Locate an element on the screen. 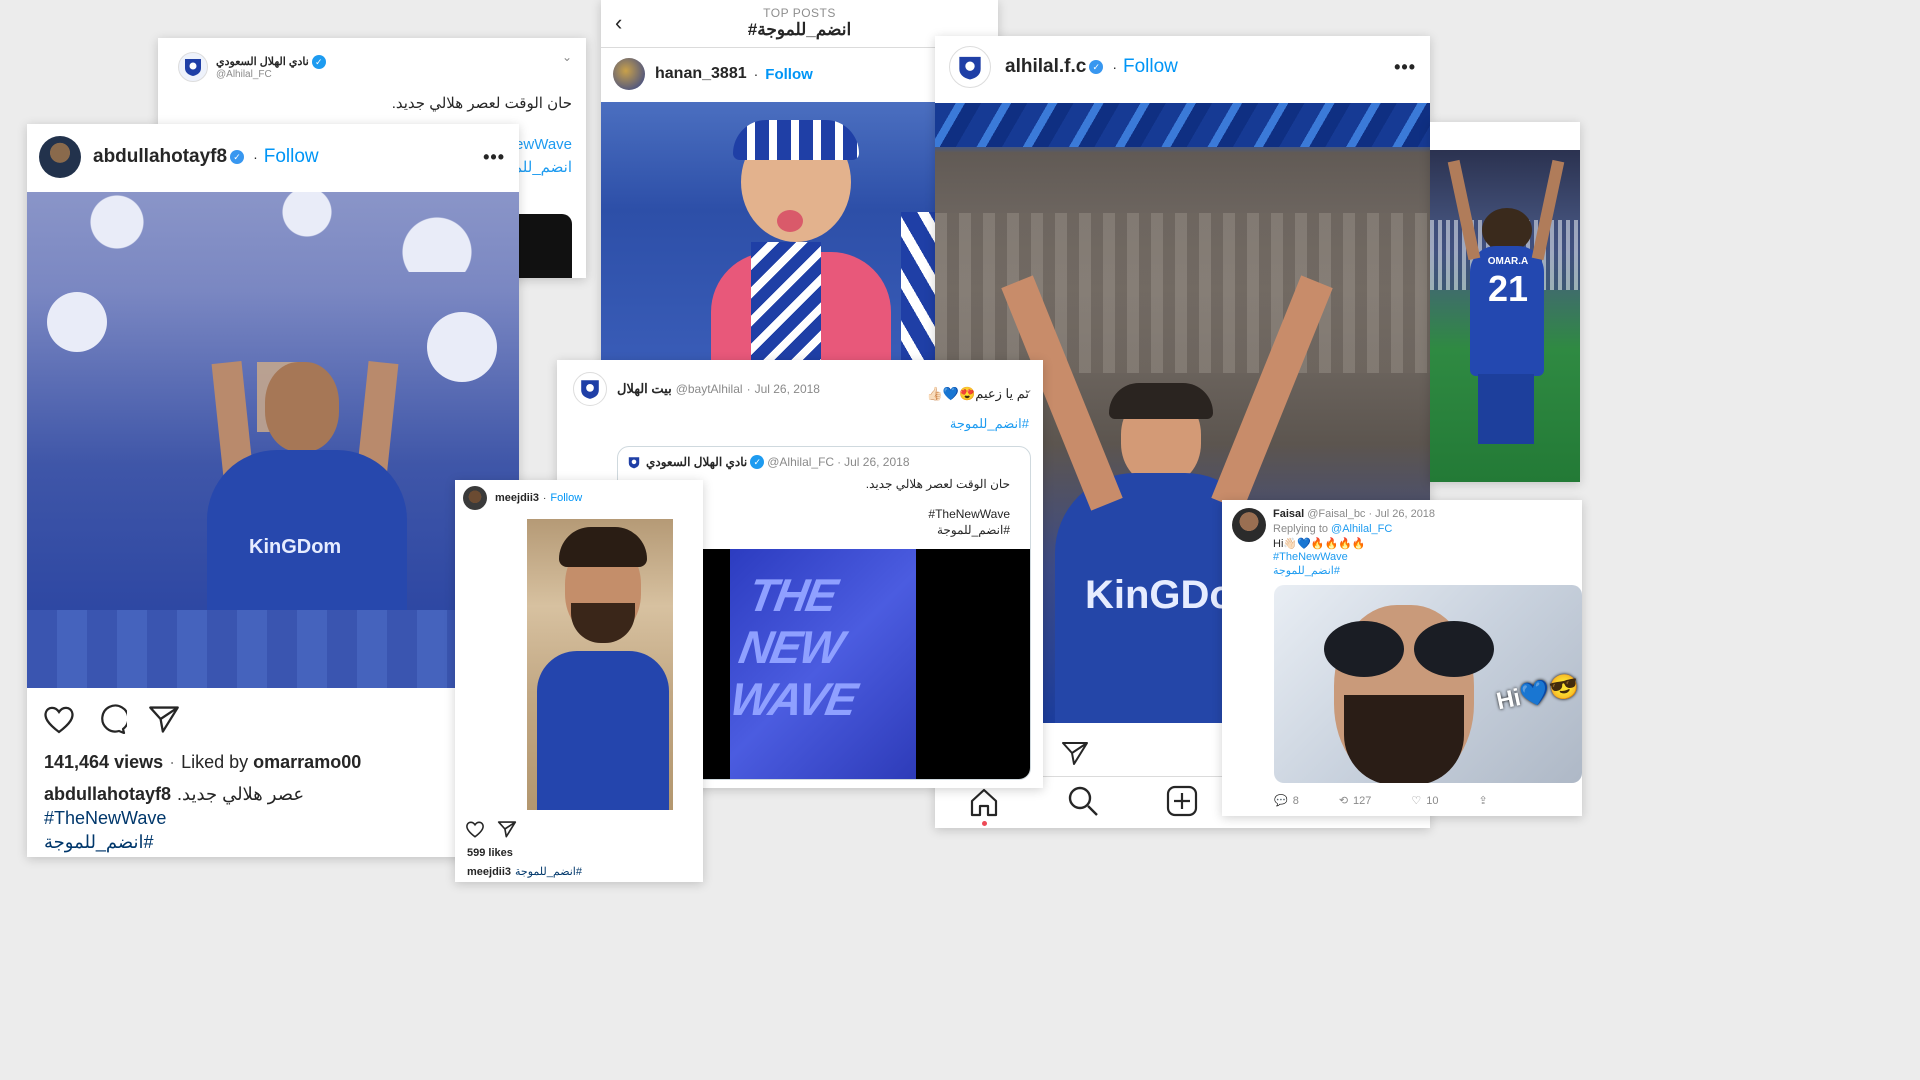 The width and height of the screenshot is (1920, 1080). tweet-hashtag: #انضم_للموجة is located at coordinates (879, 424).